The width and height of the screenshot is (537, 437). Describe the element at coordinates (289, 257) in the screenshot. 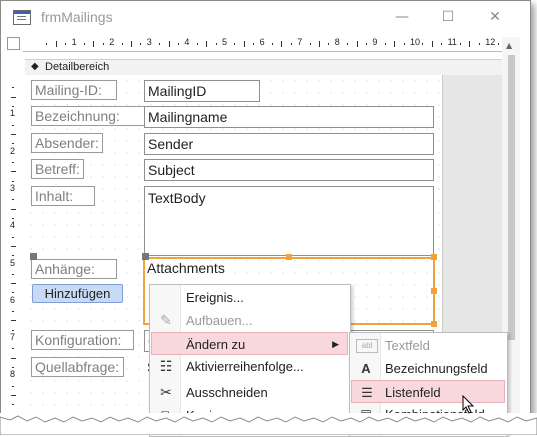

I see `resize-handle-top` at that location.